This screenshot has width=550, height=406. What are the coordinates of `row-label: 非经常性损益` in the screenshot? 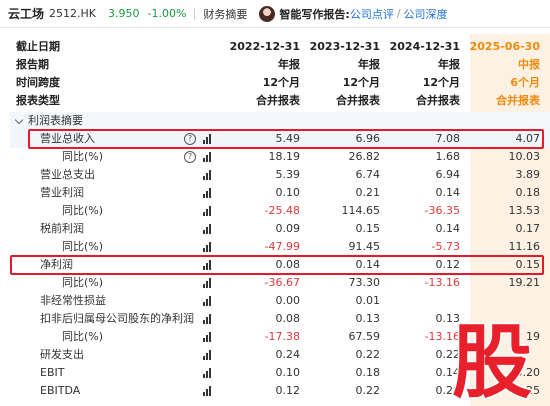 It's located at (73, 300).